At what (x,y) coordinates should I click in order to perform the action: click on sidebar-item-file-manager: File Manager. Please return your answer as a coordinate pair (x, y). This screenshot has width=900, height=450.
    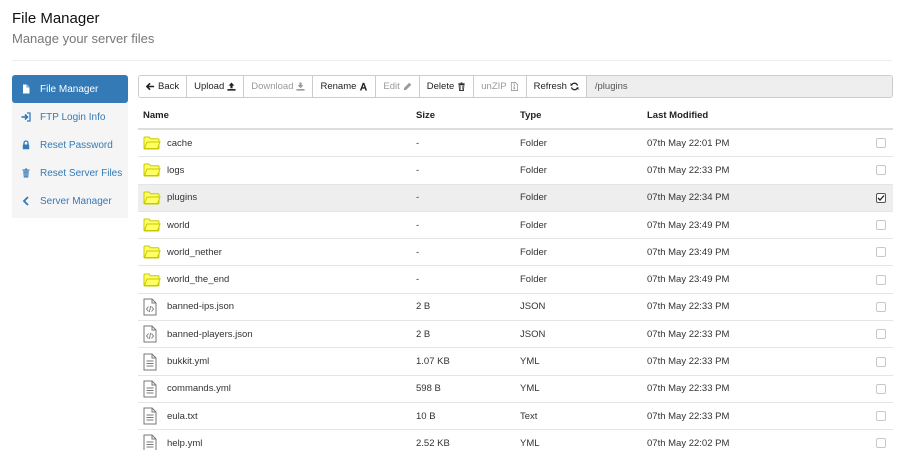
    Looking at the image, I should click on (70, 89).